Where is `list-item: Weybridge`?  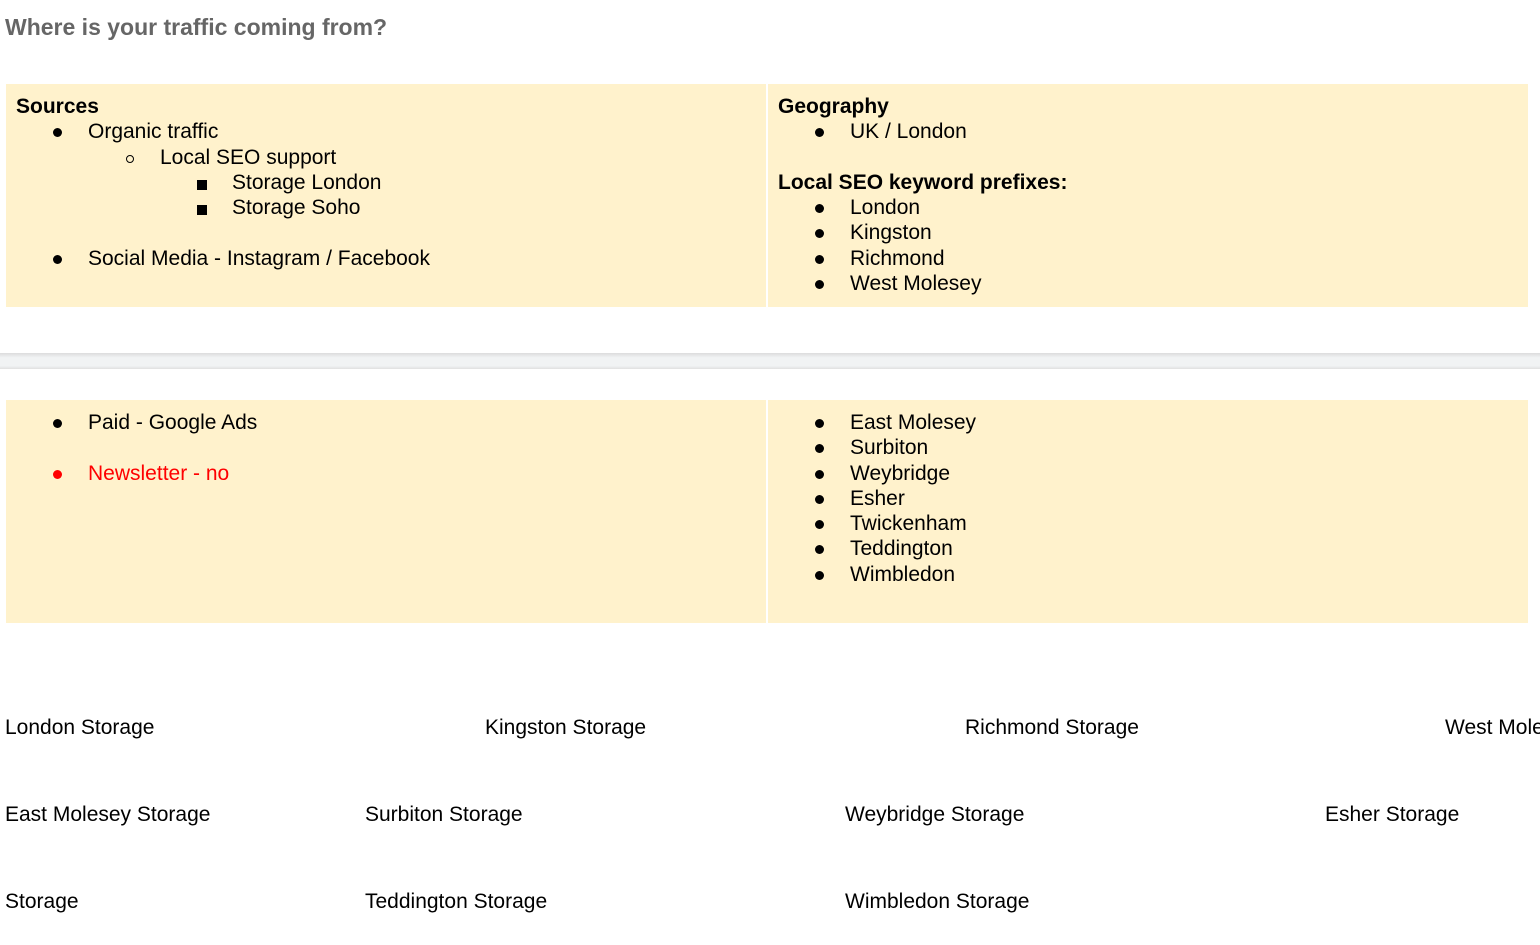
list-item: Weybridge is located at coordinates (1148, 473).